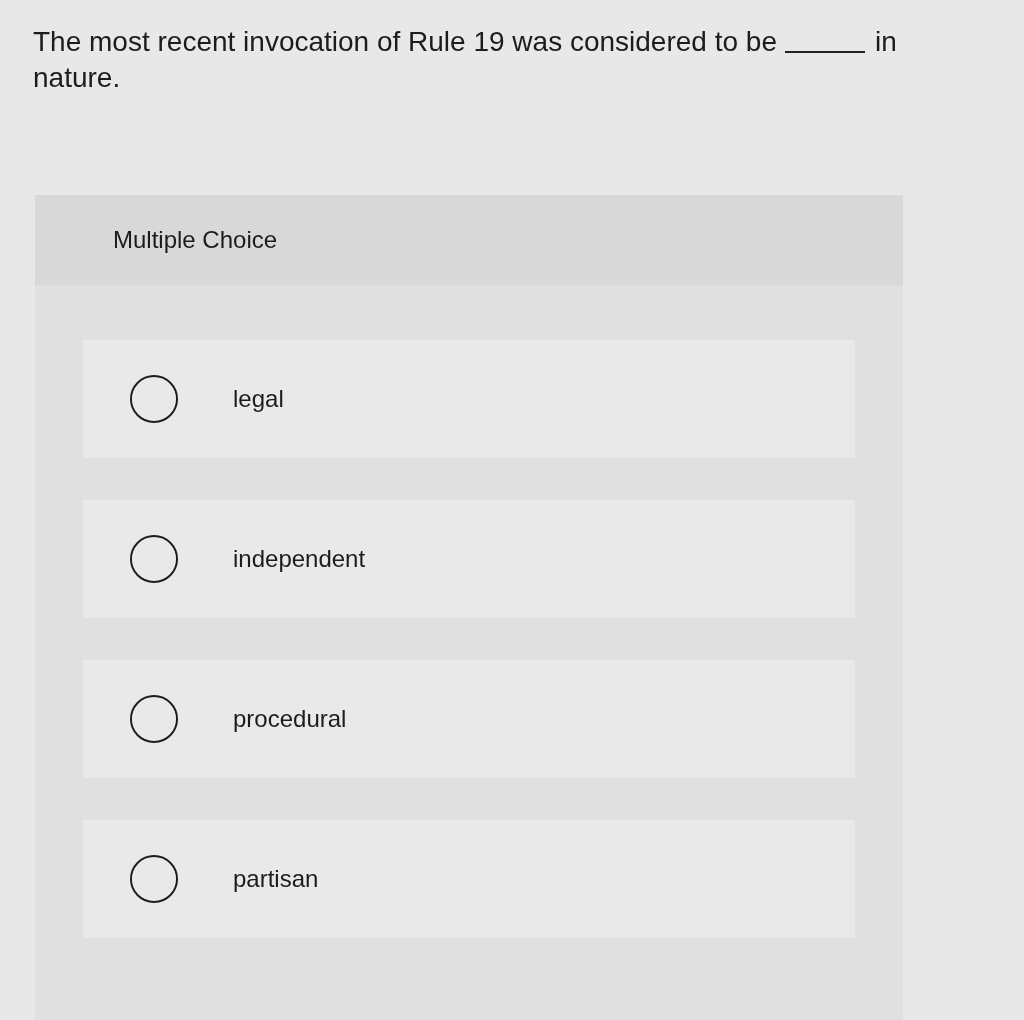  What do you see at coordinates (77, 78) in the screenshot?
I see `question-text: nature.` at bounding box center [77, 78].